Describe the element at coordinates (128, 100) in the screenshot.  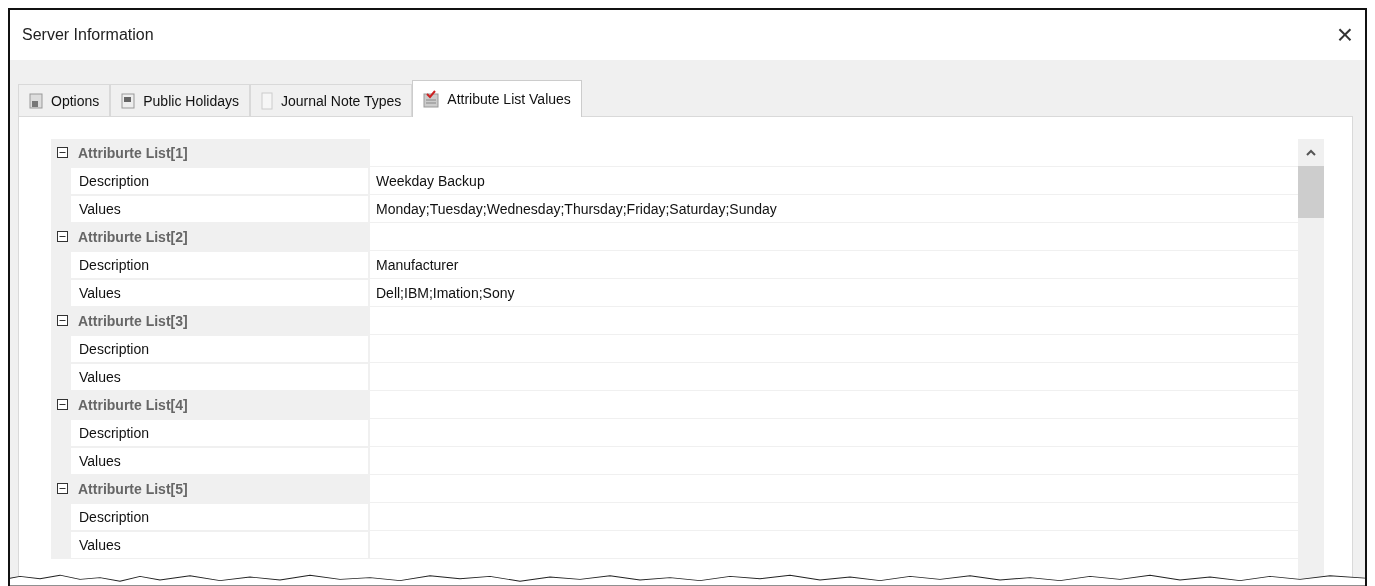
I see `calendar-icon` at that location.